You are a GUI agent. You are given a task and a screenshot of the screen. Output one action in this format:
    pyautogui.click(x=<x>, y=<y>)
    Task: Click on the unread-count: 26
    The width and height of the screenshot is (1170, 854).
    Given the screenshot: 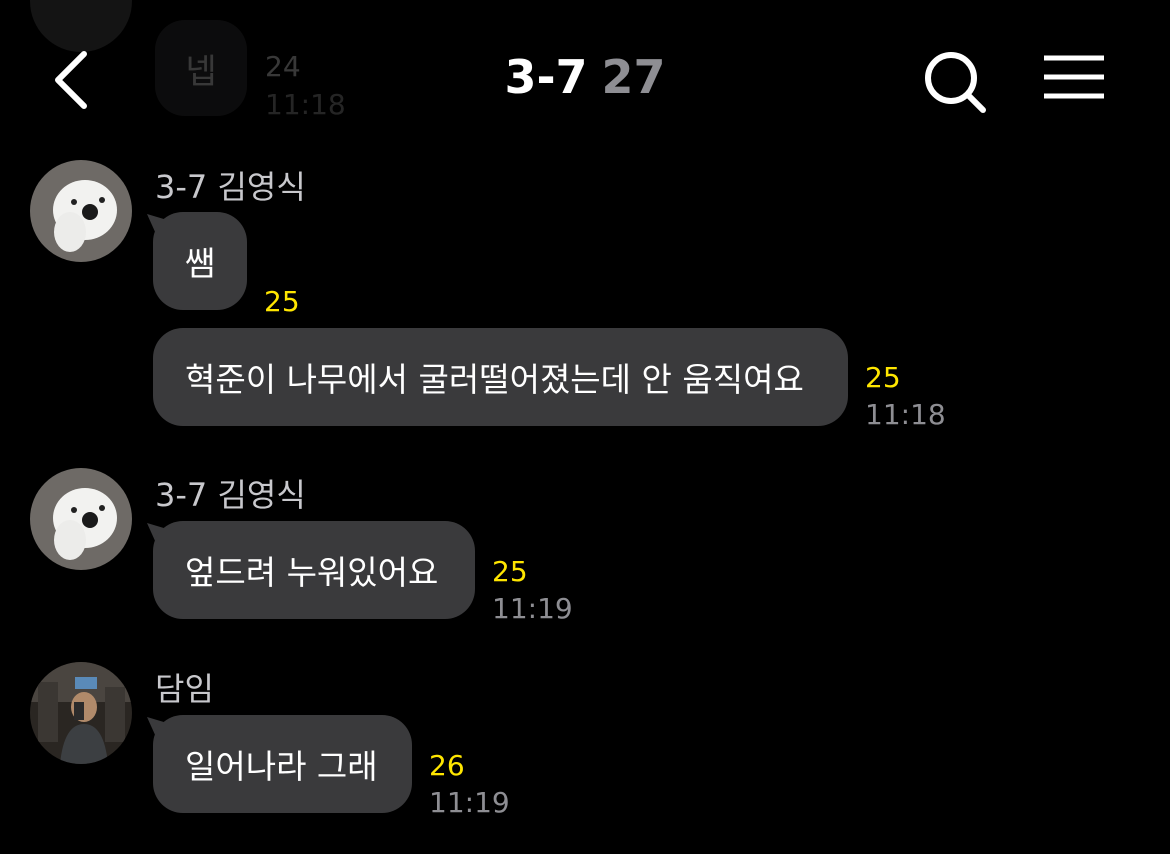 What is the action you would take?
    pyautogui.click(x=447, y=765)
    